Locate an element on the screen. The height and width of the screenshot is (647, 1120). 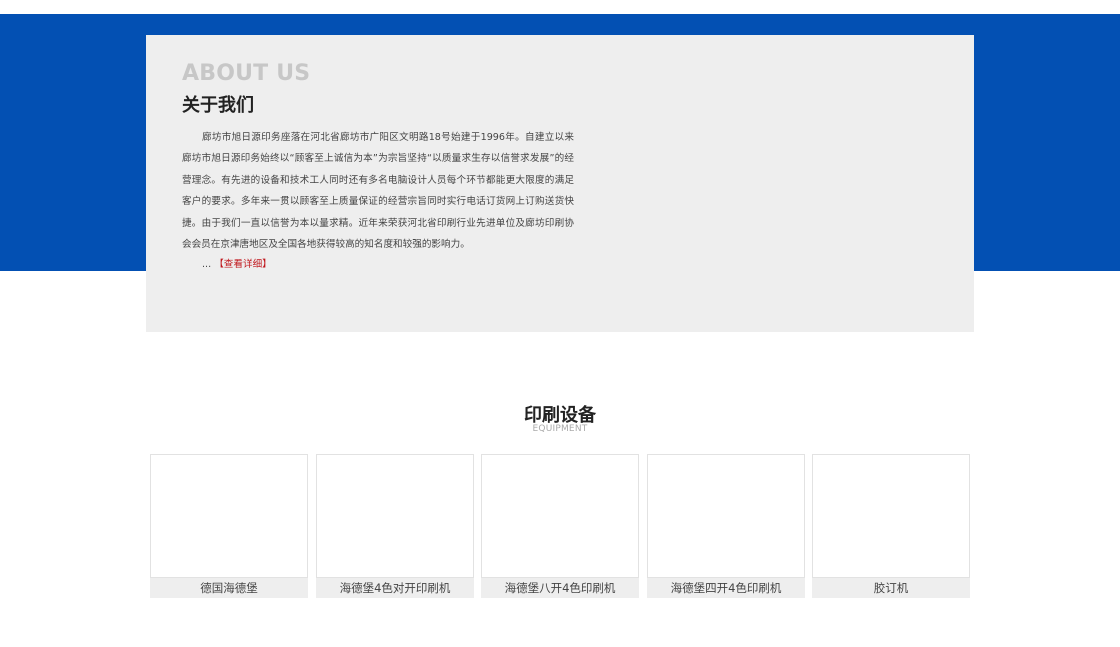
equipment-caption: 海德堡四开4色印刷机 is located at coordinates (726, 588).